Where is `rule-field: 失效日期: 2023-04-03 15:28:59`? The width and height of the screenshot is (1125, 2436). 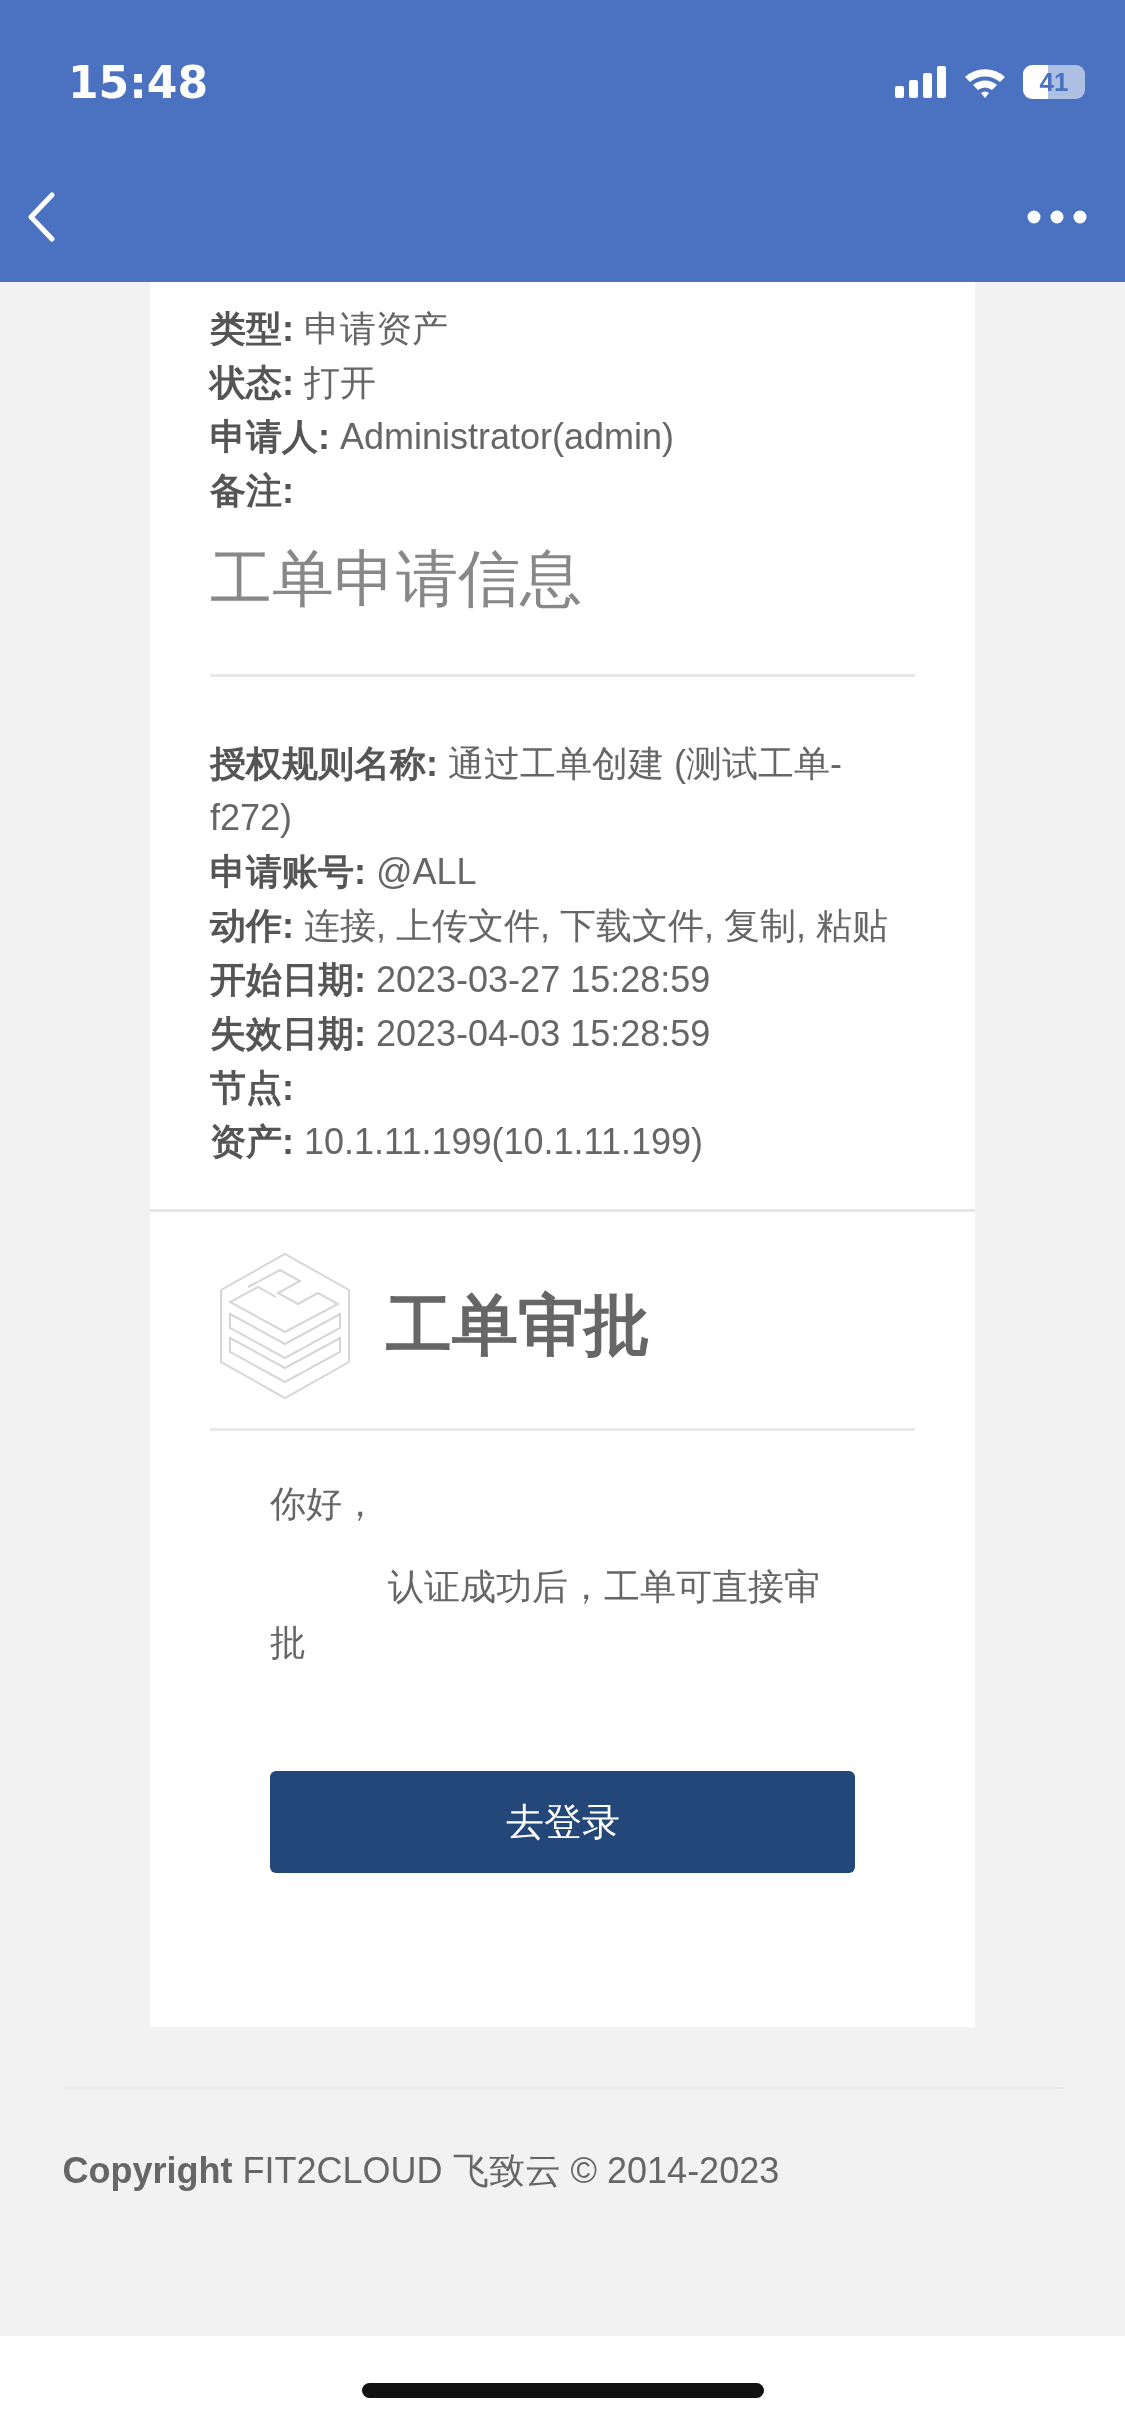 rule-field: 失效日期: 2023-04-03 15:28:59 is located at coordinates (562, 1034).